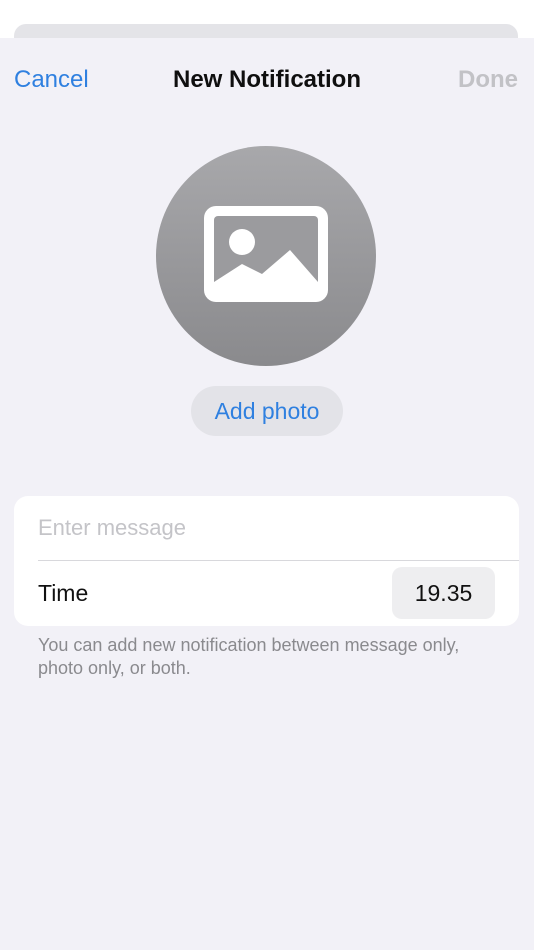 The image size is (534, 950). What do you see at coordinates (268, 528) in the screenshot?
I see `message-input` at bounding box center [268, 528].